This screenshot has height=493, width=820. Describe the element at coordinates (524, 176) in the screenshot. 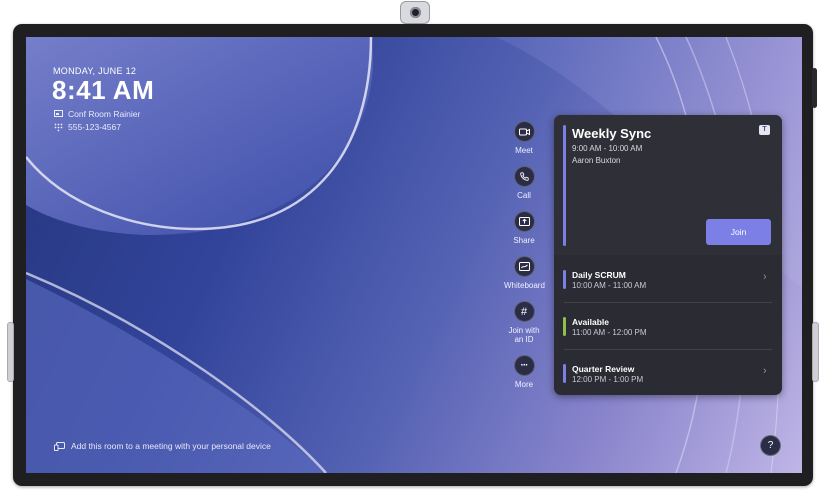

I see `phone-icon` at that location.